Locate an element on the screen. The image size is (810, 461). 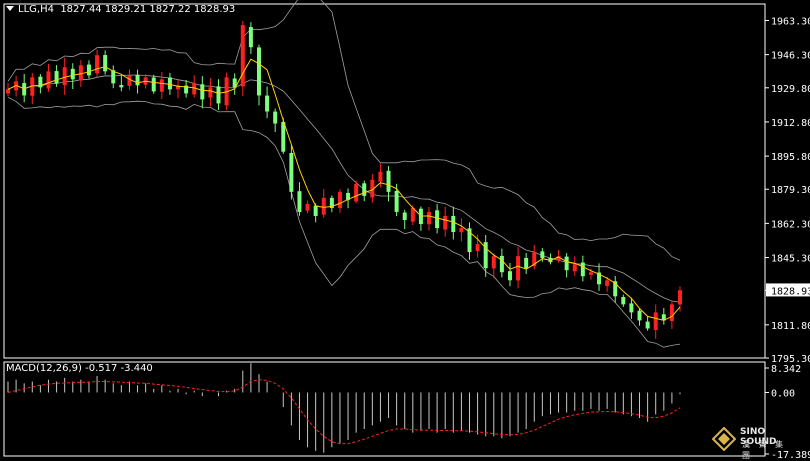
sino-sound-logo: SINO SOUND 漢 聲 集 團 is located at coordinates (757, 442).